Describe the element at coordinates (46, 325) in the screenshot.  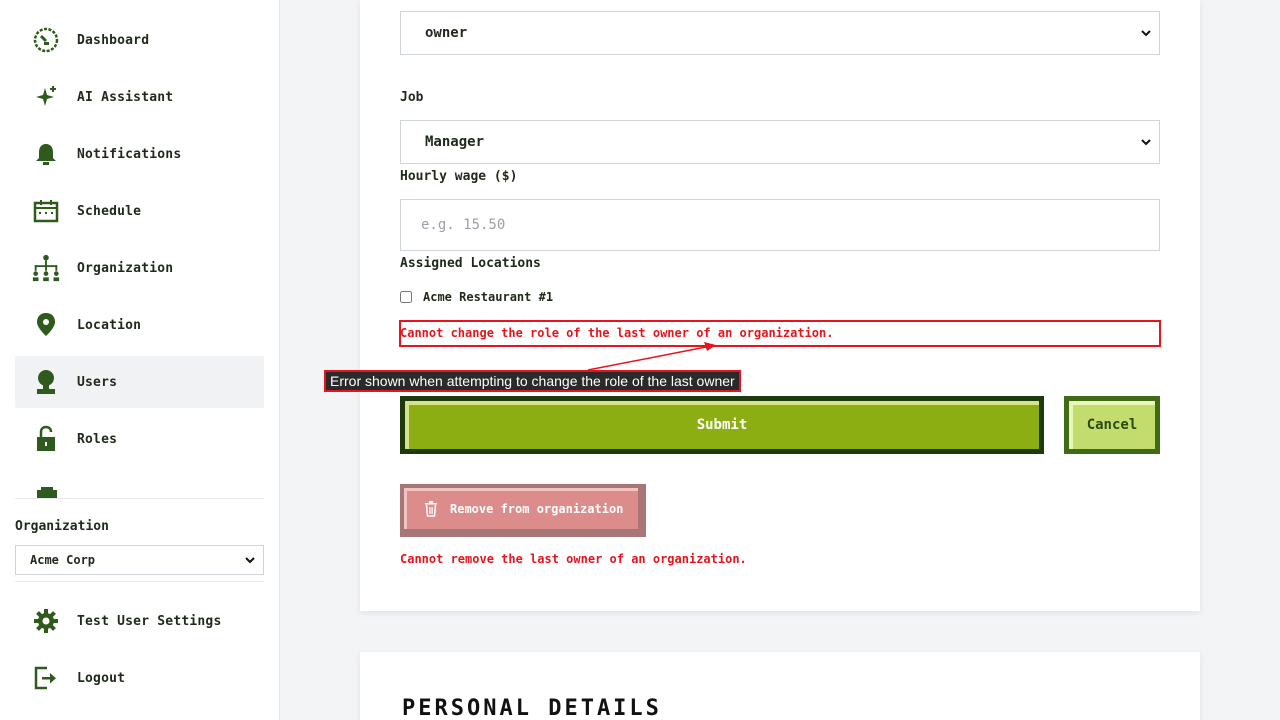
I see `map-pin-icon` at that location.